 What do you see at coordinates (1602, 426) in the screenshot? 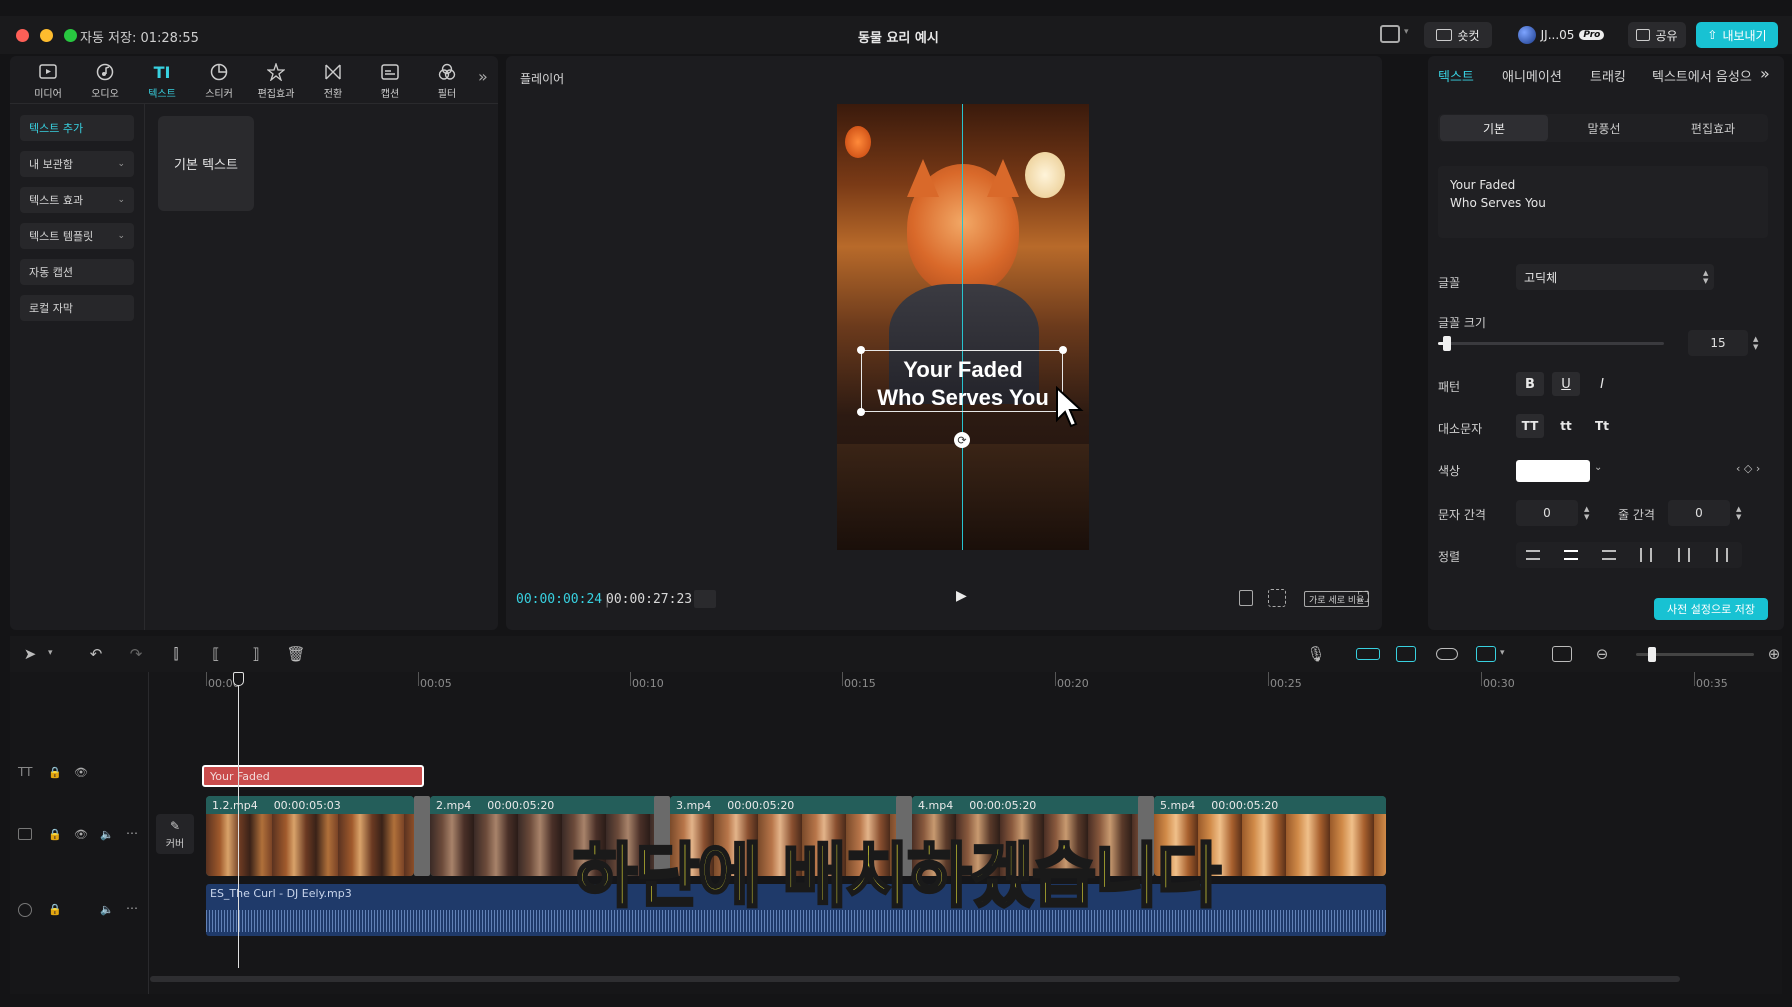
I see `titlecase-button: Tt` at bounding box center [1602, 426].